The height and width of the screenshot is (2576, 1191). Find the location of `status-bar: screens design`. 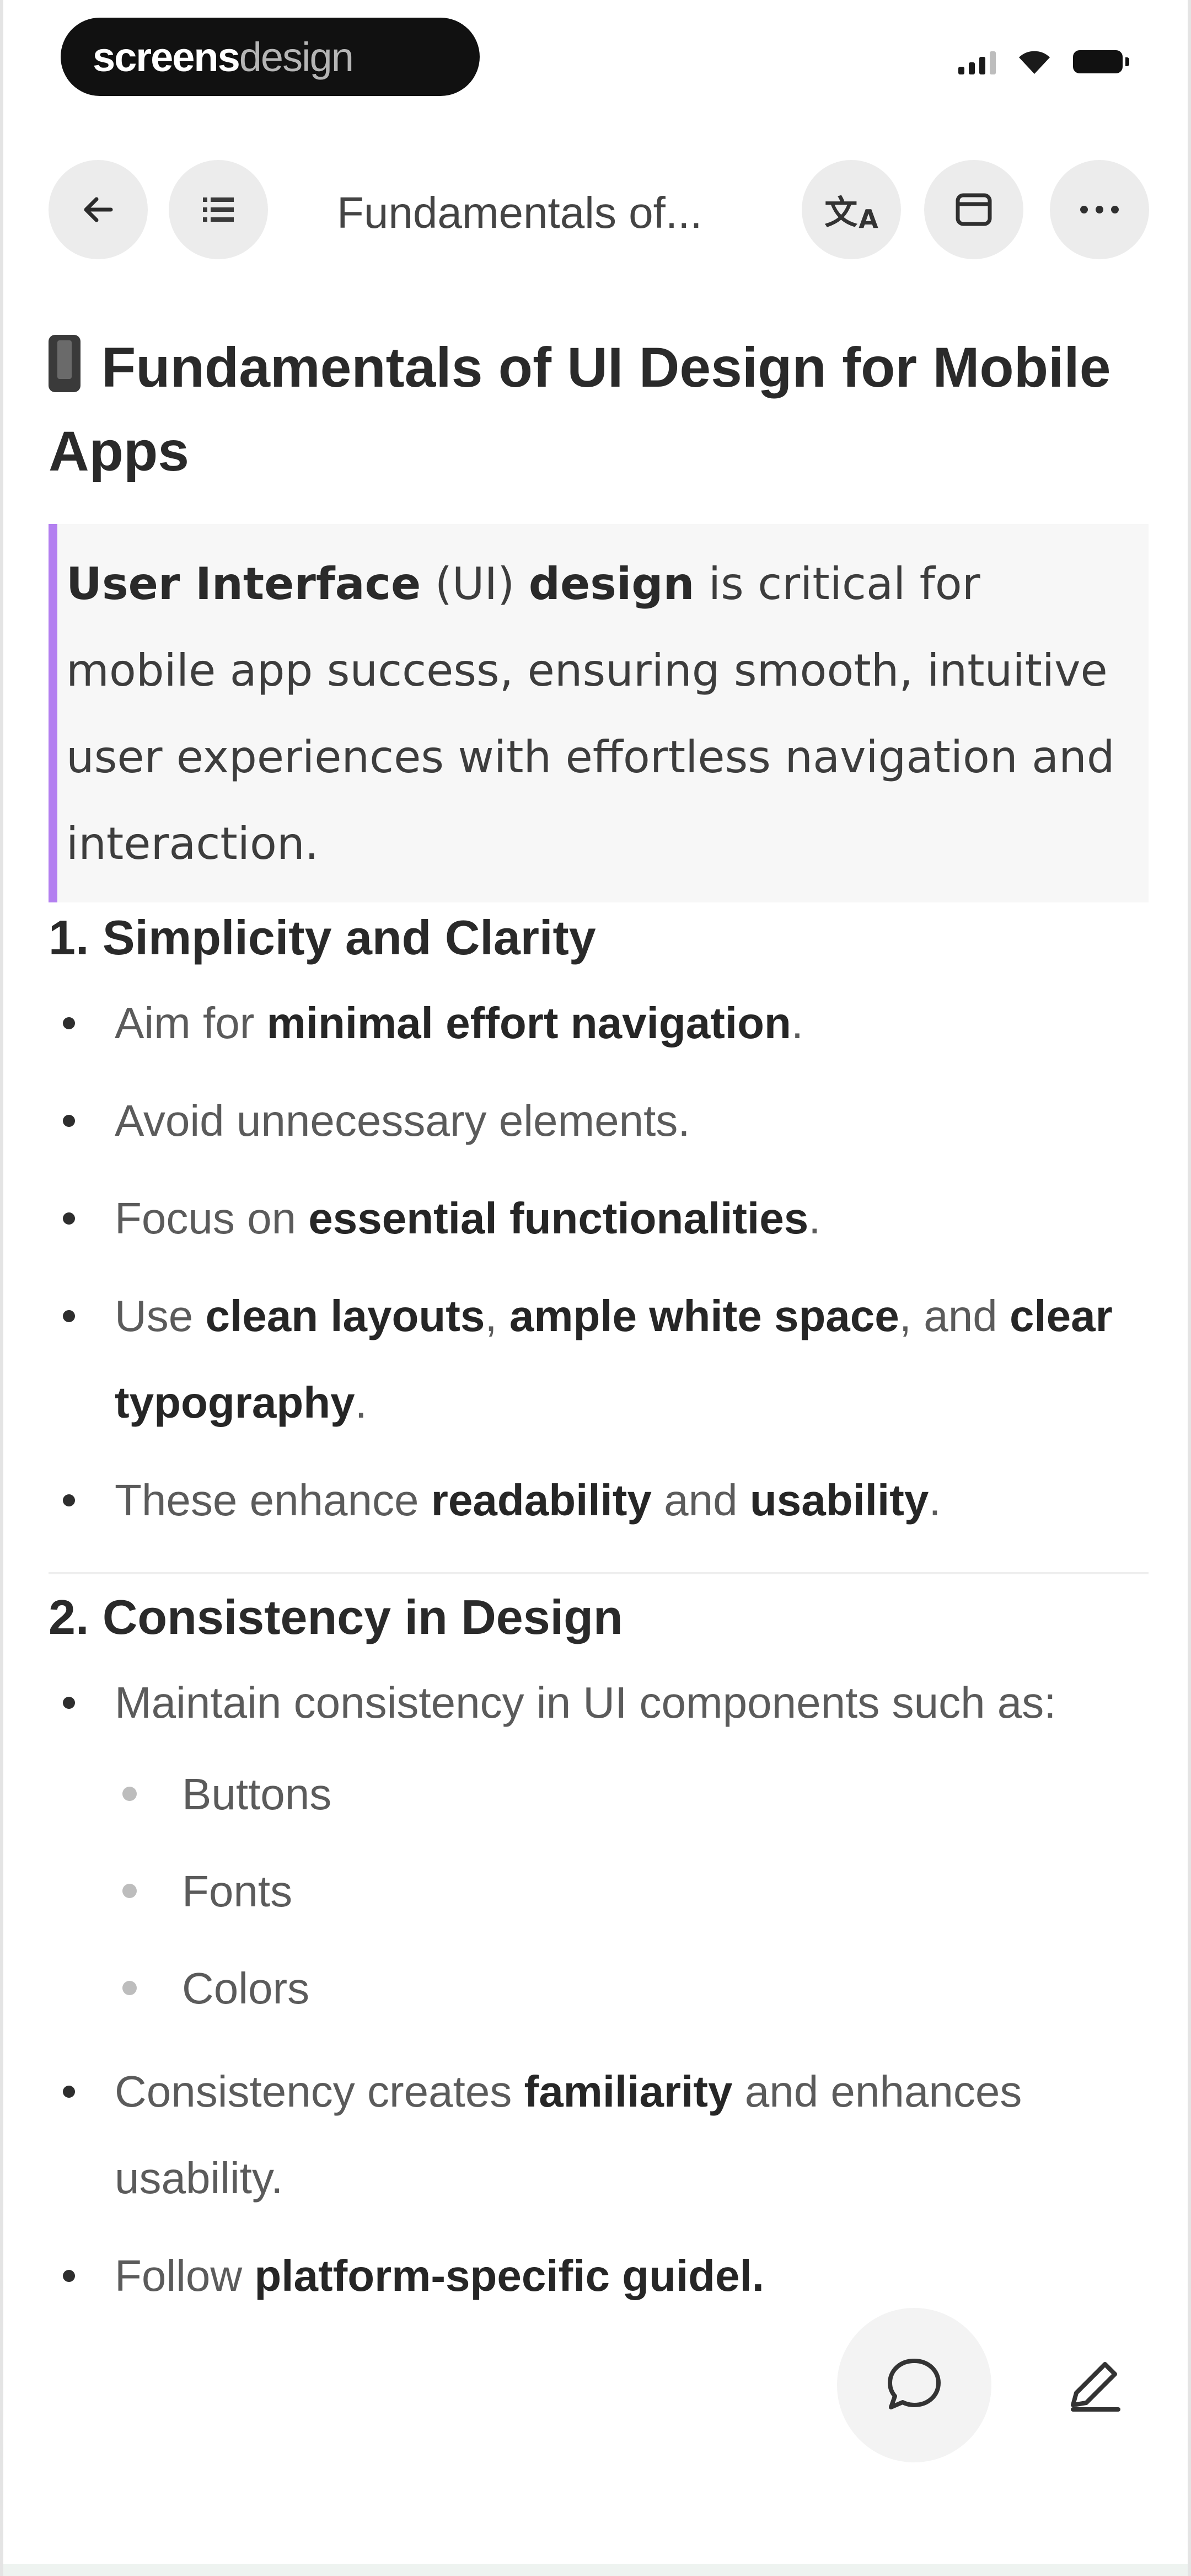

status-bar: screens design is located at coordinates (595, 60).